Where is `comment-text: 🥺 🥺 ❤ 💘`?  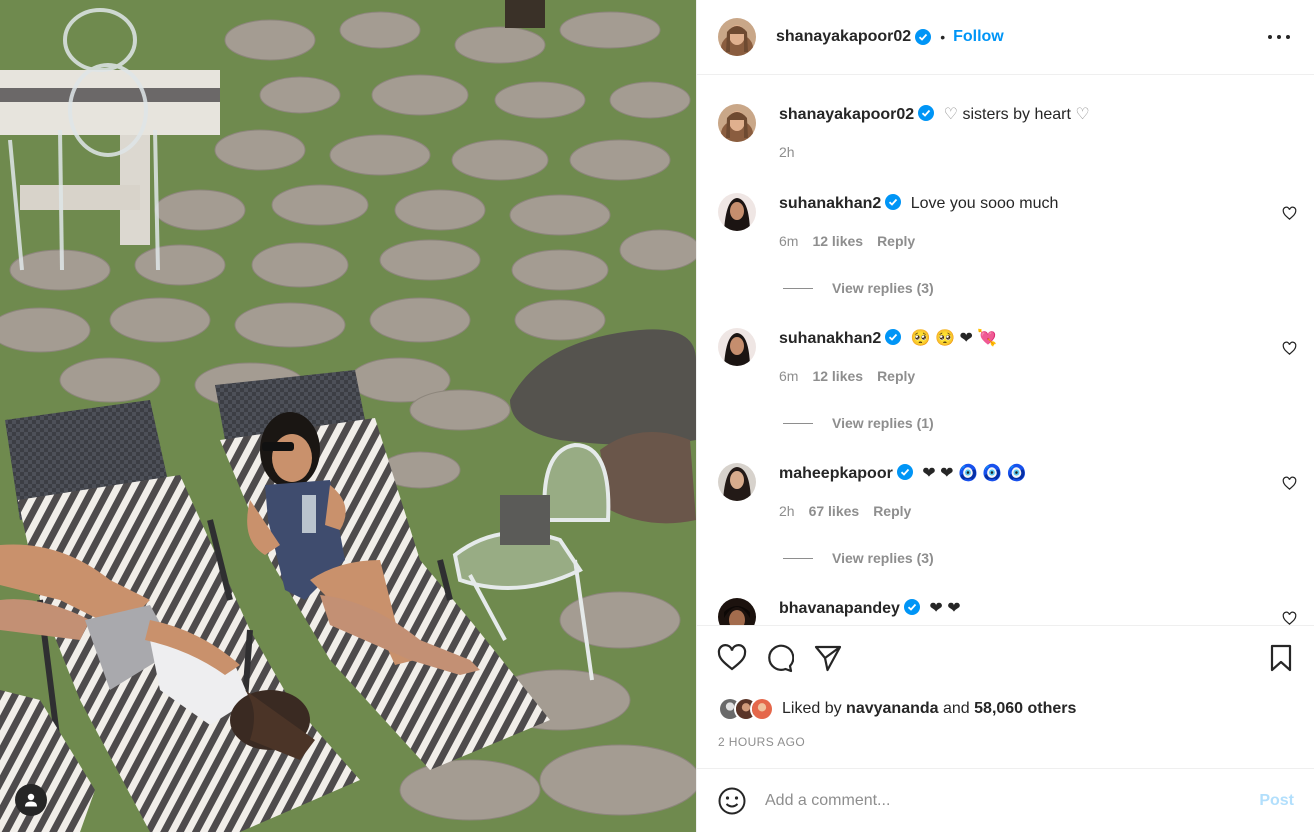 comment-text: 🥺 🥺 ❤ 💘 is located at coordinates (954, 338).